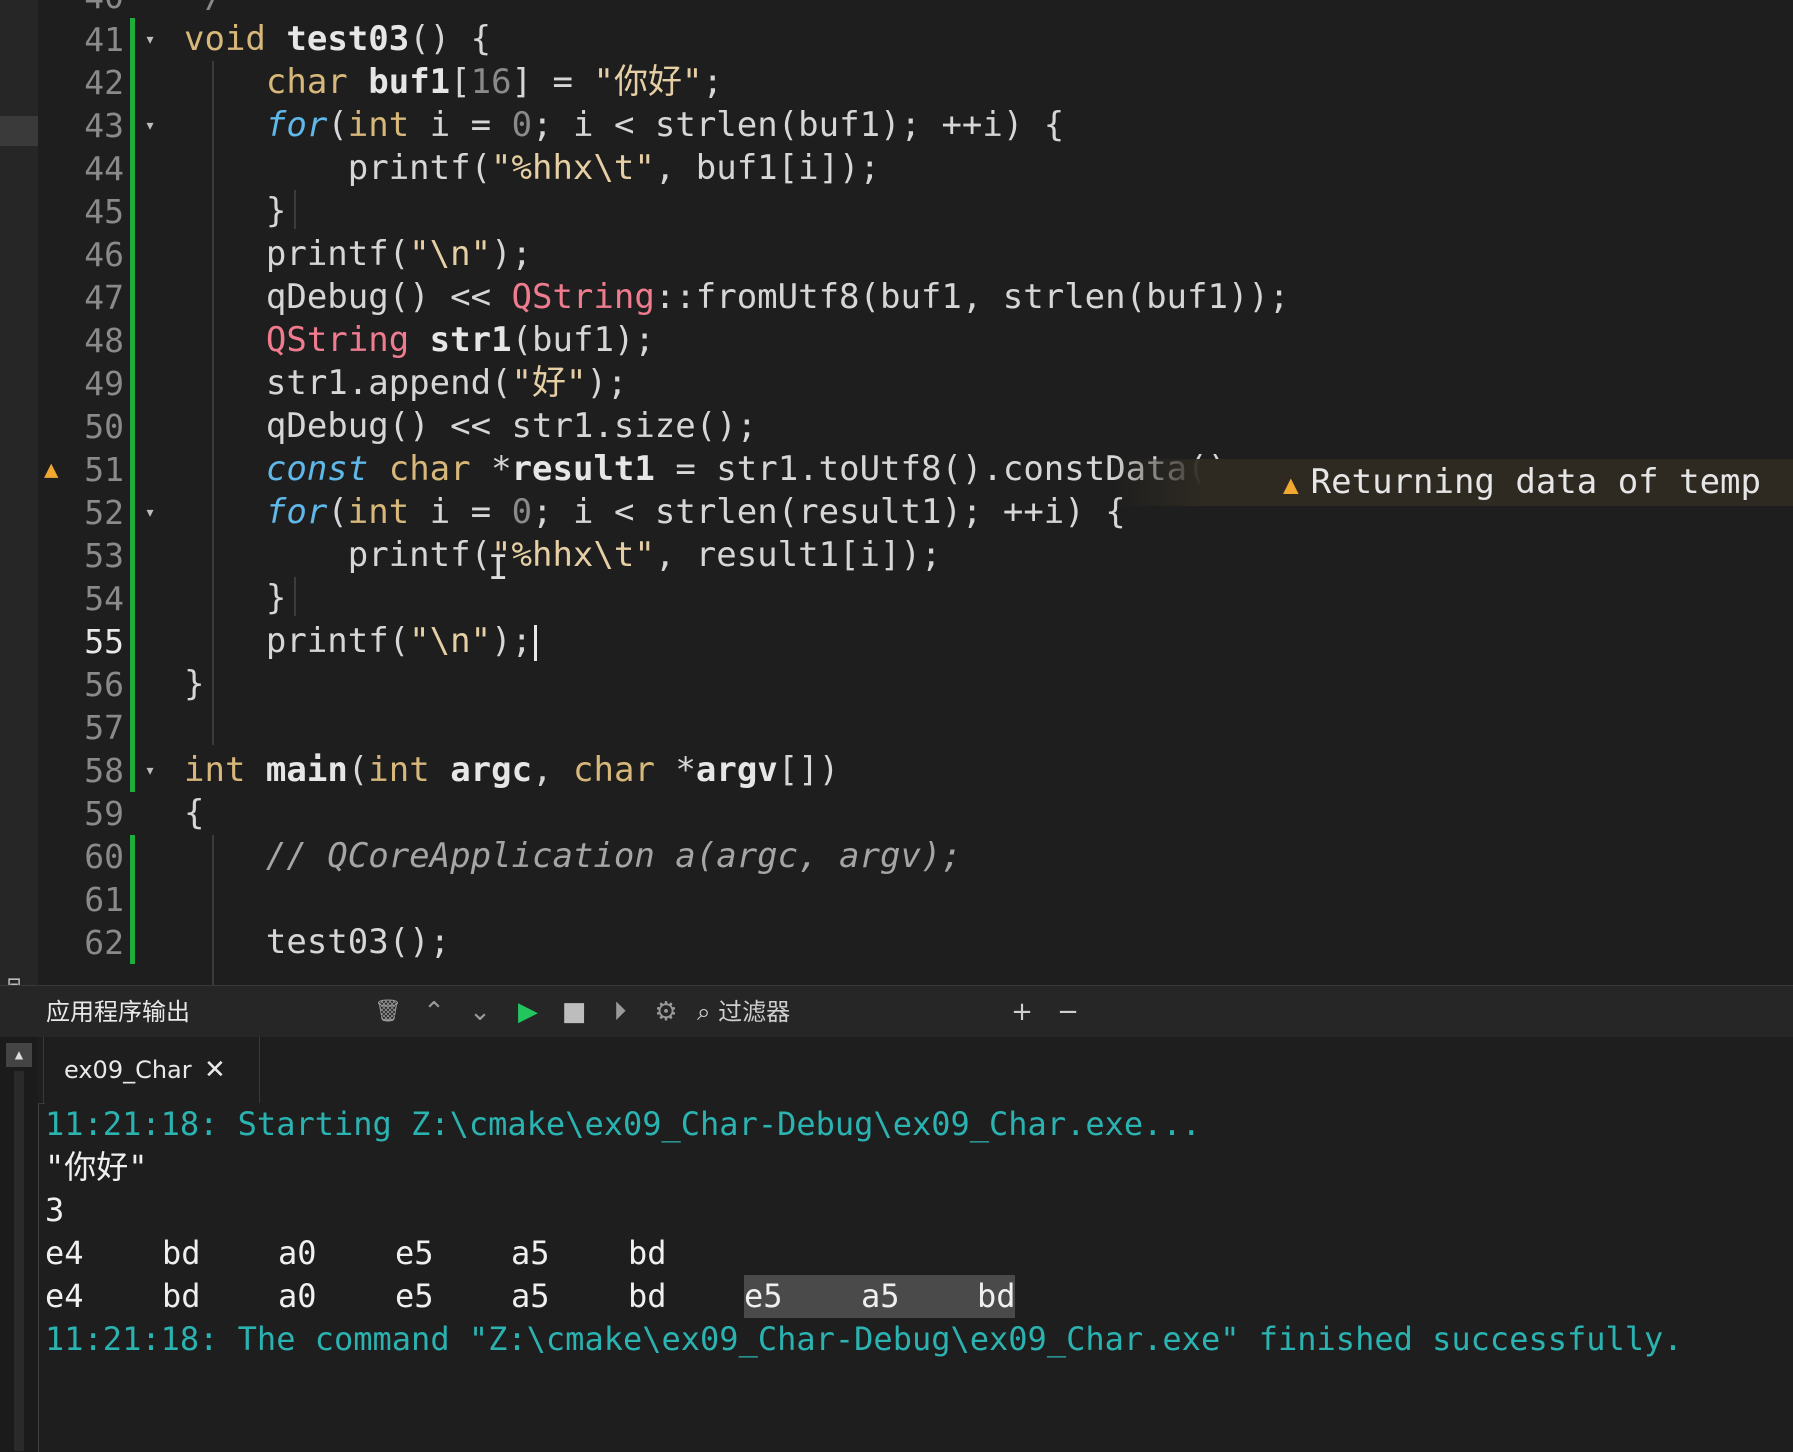 The image size is (1793, 1452). Describe the element at coordinates (104, 168) in the screenshot. I see `line-number: 44` at that location.